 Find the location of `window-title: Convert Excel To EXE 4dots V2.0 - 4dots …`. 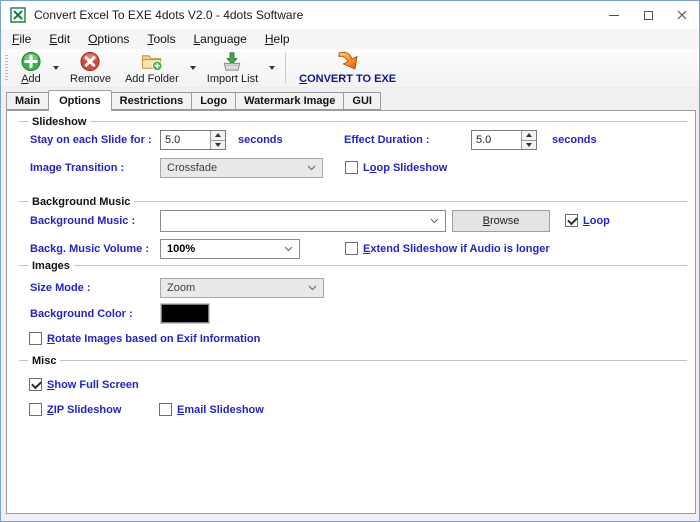

window-title: Convert Excel To EXE 4dots V2.0 - 4dots … is located at coordinates (169, 15).